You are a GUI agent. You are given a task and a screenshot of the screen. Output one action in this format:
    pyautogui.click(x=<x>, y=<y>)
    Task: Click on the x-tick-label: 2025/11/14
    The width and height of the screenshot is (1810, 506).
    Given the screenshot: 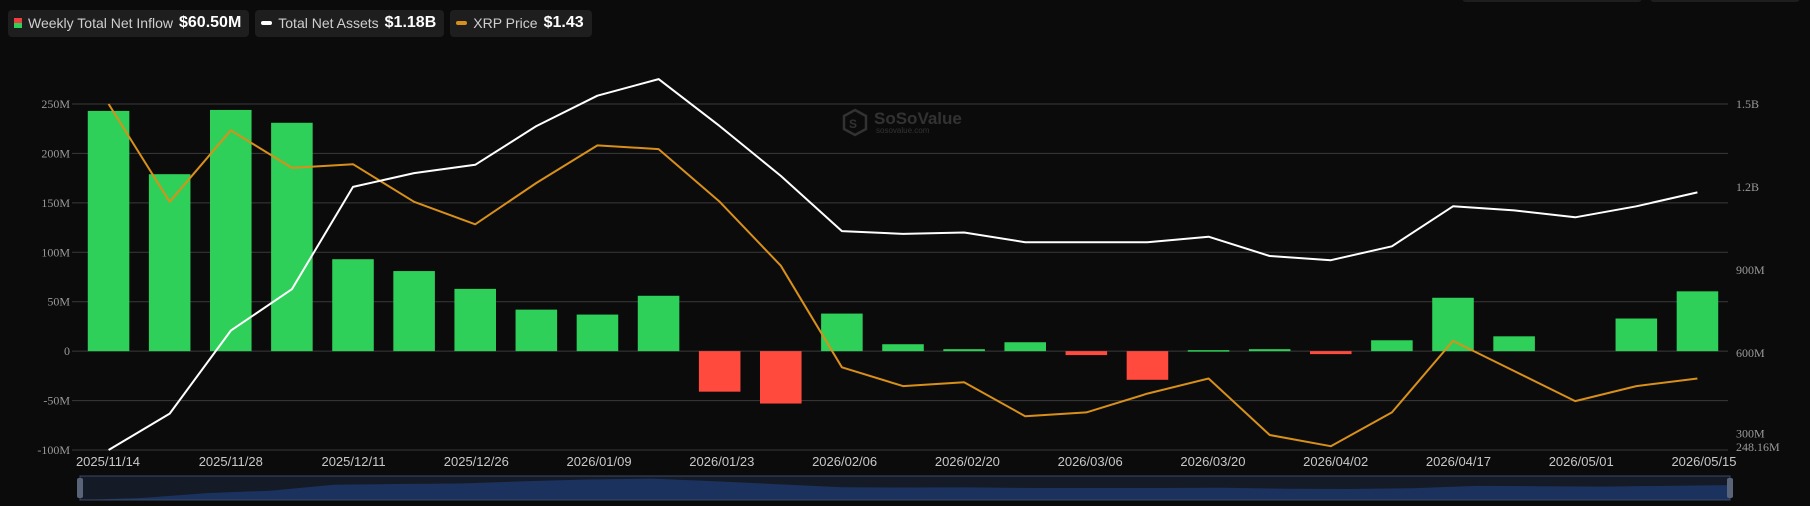 What is the action you would take?
    pyautogui.click(x=108, y=461)
    